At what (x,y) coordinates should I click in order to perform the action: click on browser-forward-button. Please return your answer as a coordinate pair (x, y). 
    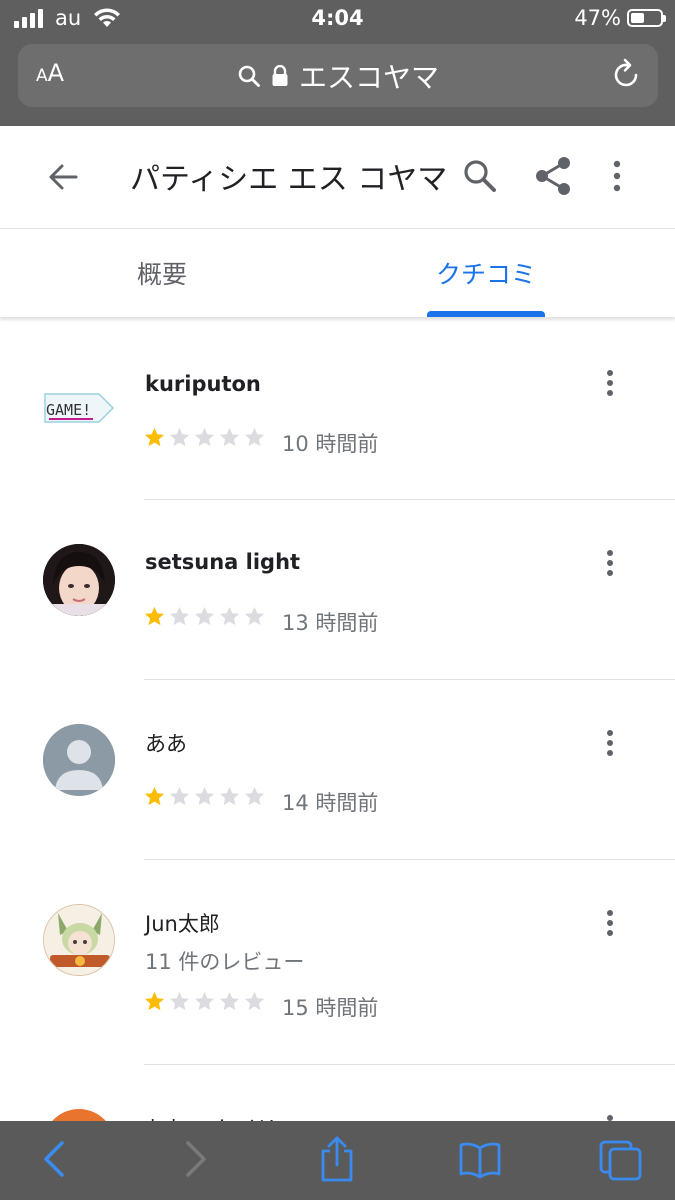
    Looking at the image, I should click on (195, 1161).